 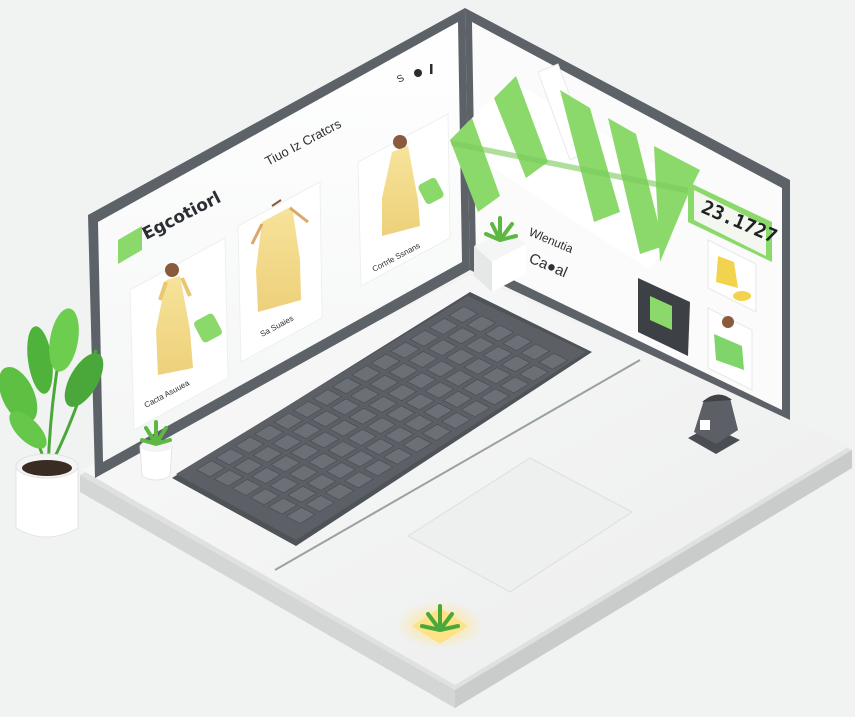 What do you see at coordinates (705, 425) in the screenshot?
I see `qr-code-icon` at bounding box center [705, 425].